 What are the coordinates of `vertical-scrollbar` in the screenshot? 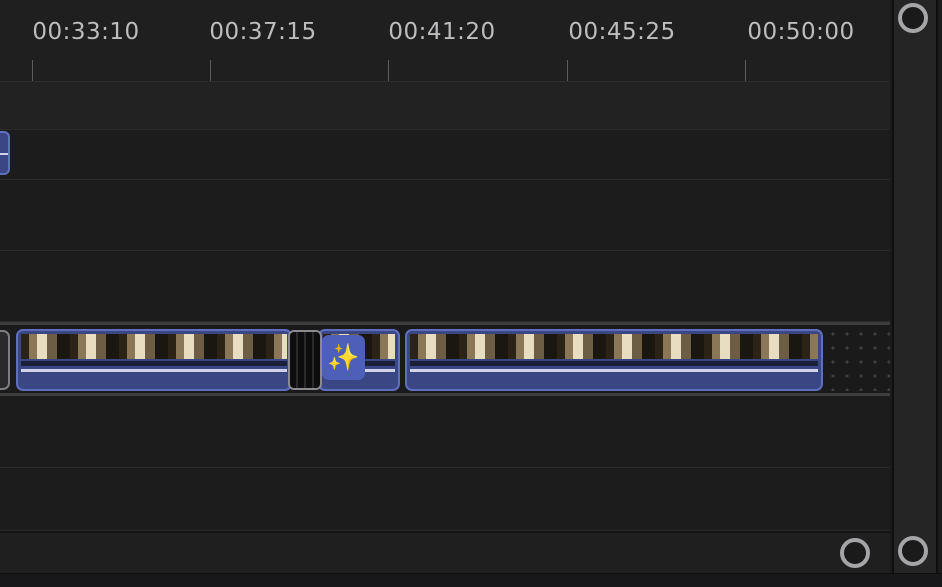 It's located at (915, 288).